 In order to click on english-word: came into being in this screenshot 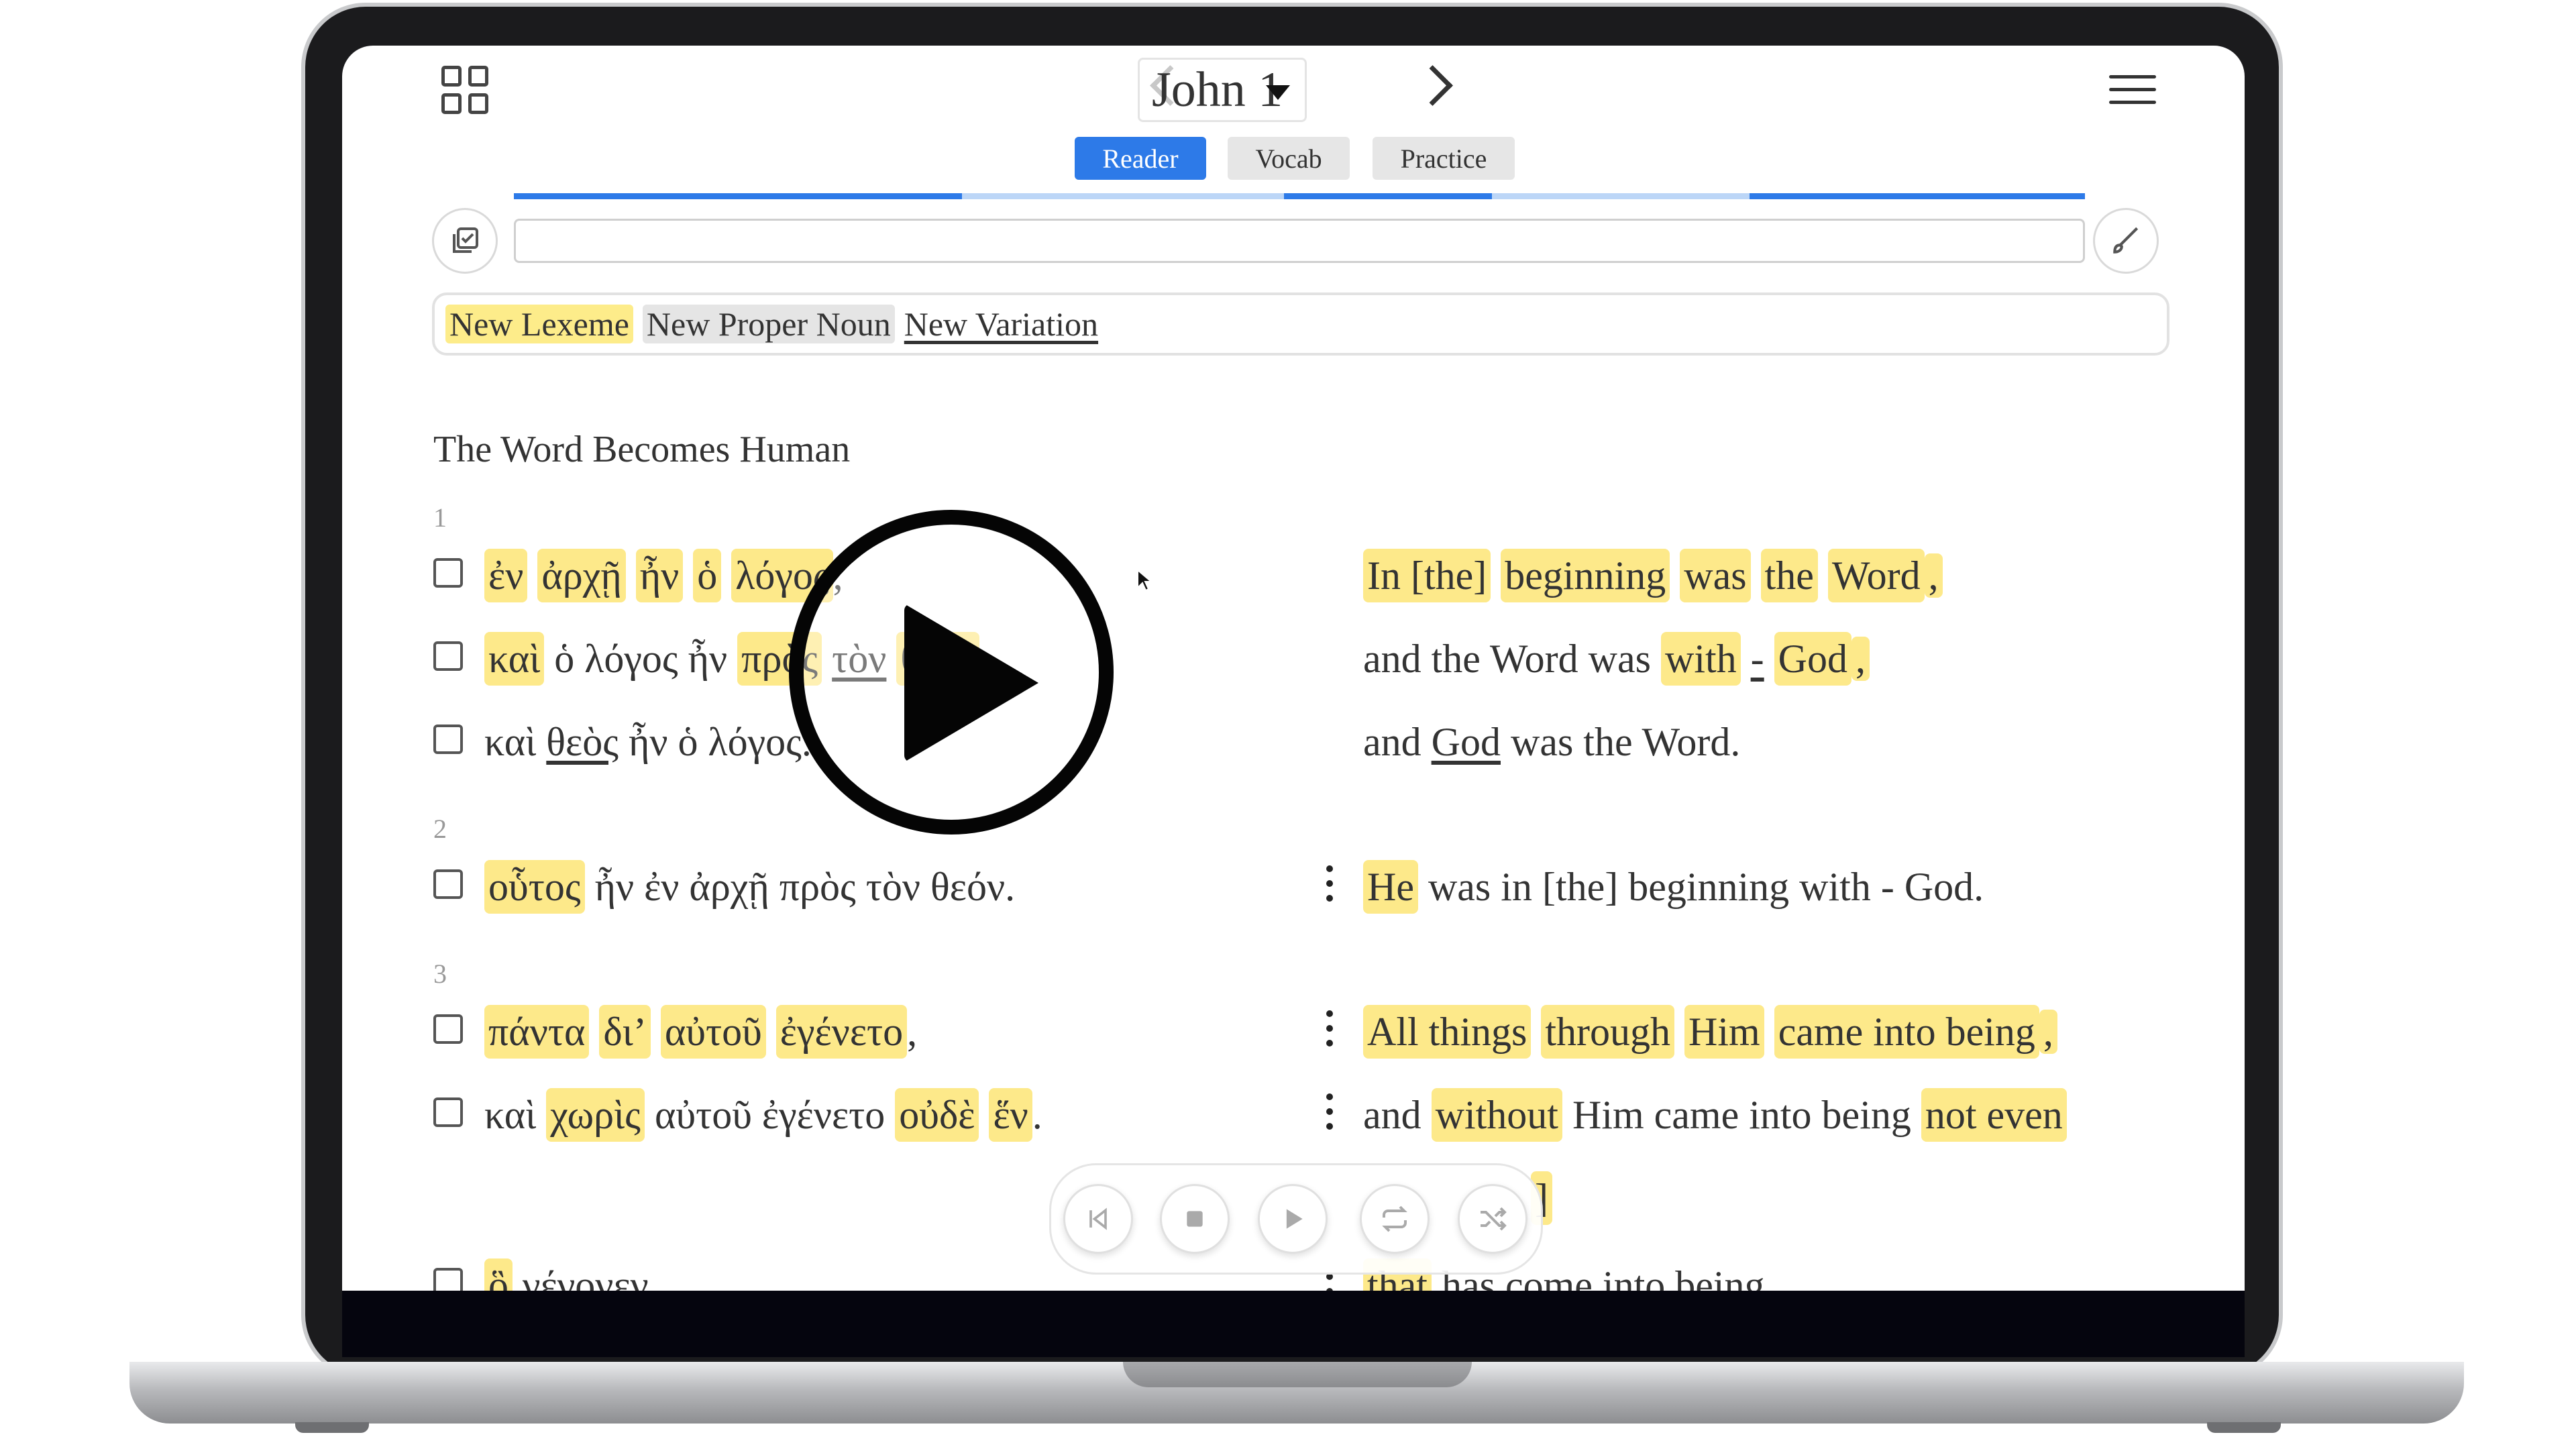, I will do `click(1906, 1032)`.